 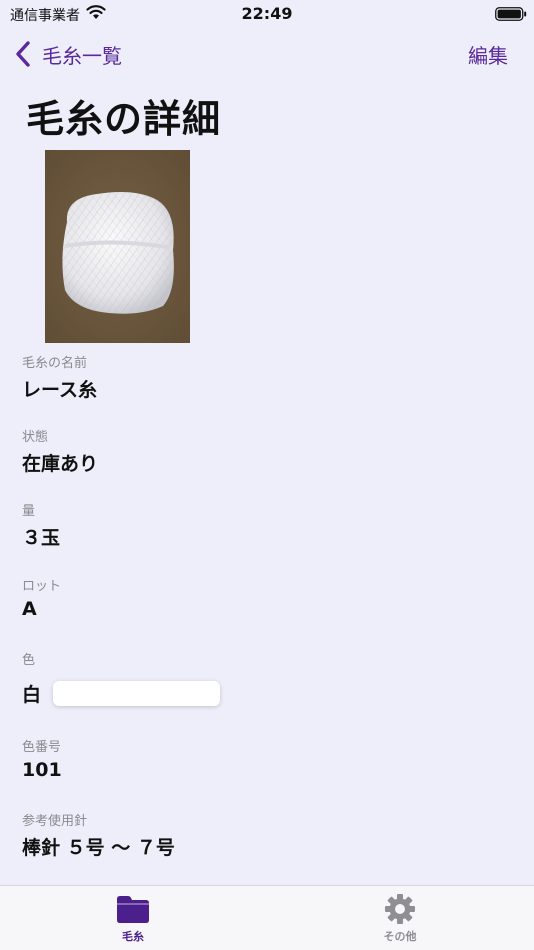 What do you see at coordinates (98, 835) in the screenshot?
I see `field-needle: 参考使用針 棒針 ５号 〜 ７号` at bounding box center [98, 835].